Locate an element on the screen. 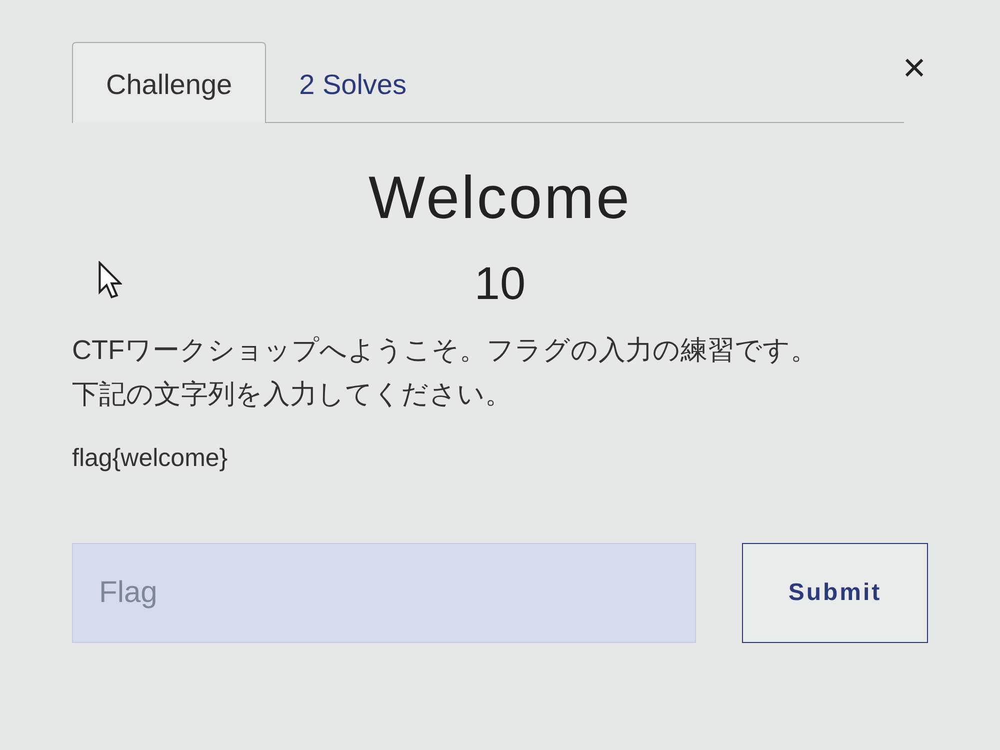 This screenshot has width=1000, height=750. mouse-cursor-icon is located at coordinates (110, 280).